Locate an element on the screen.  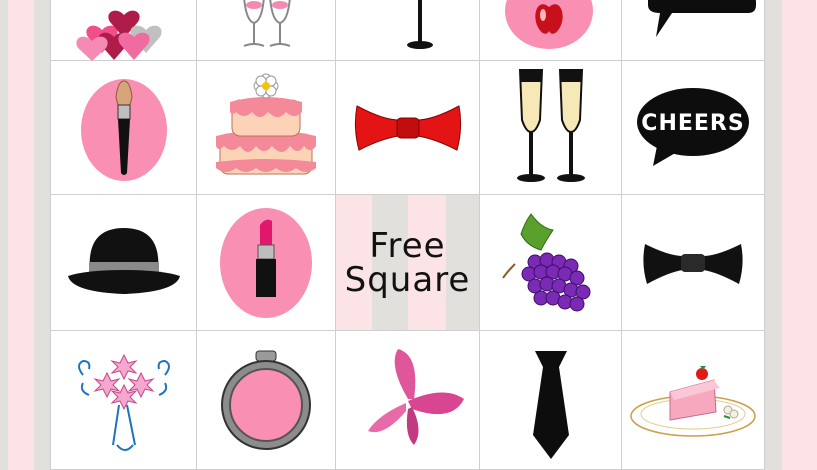
free-square: Free Square is located at coordinates (408, 263).